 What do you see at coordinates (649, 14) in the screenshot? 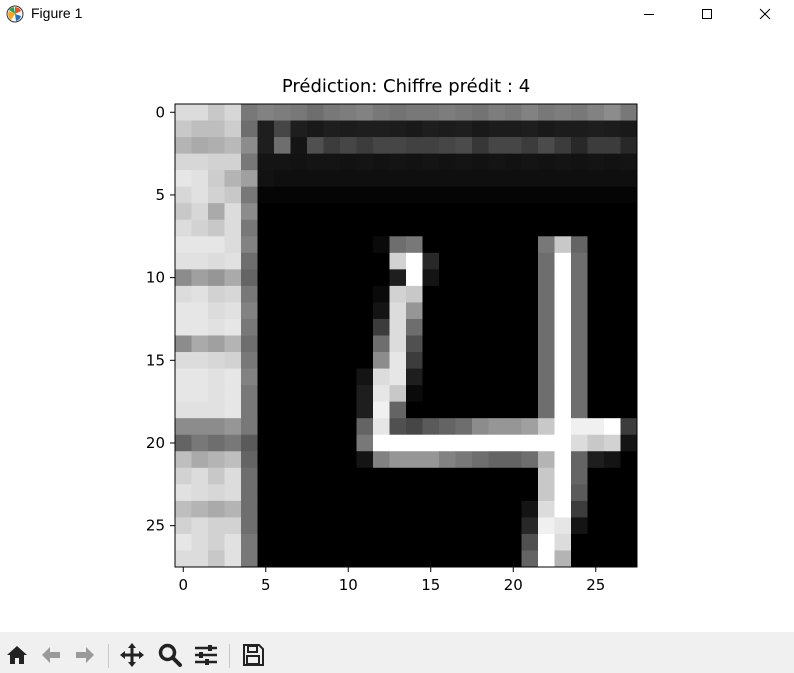
I see `minimize-button` at bounding box center [649, 14].